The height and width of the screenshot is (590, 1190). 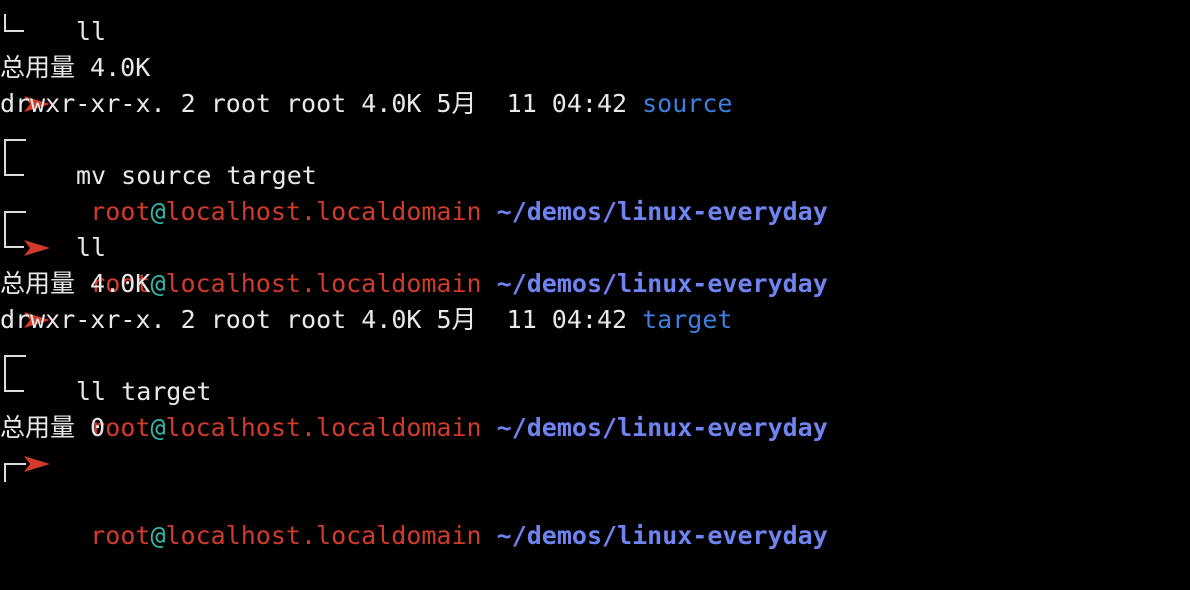 What do you see at coordinates (53, 427) in the screenshot?
I see `output-total: 总用量 0` at bounding box center [53, 427].